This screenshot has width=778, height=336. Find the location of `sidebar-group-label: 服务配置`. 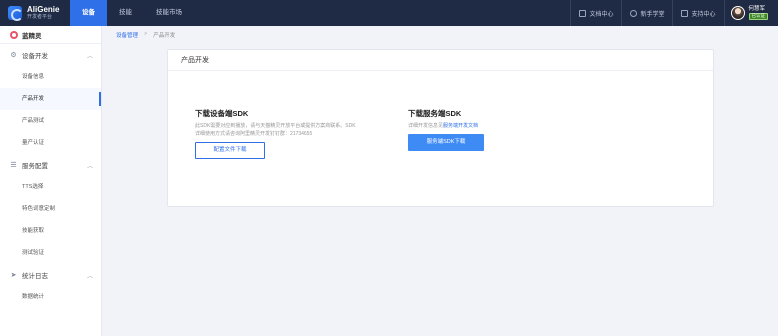

sidebar-group-label: 服务配置 is located at coordinates (35, 166).